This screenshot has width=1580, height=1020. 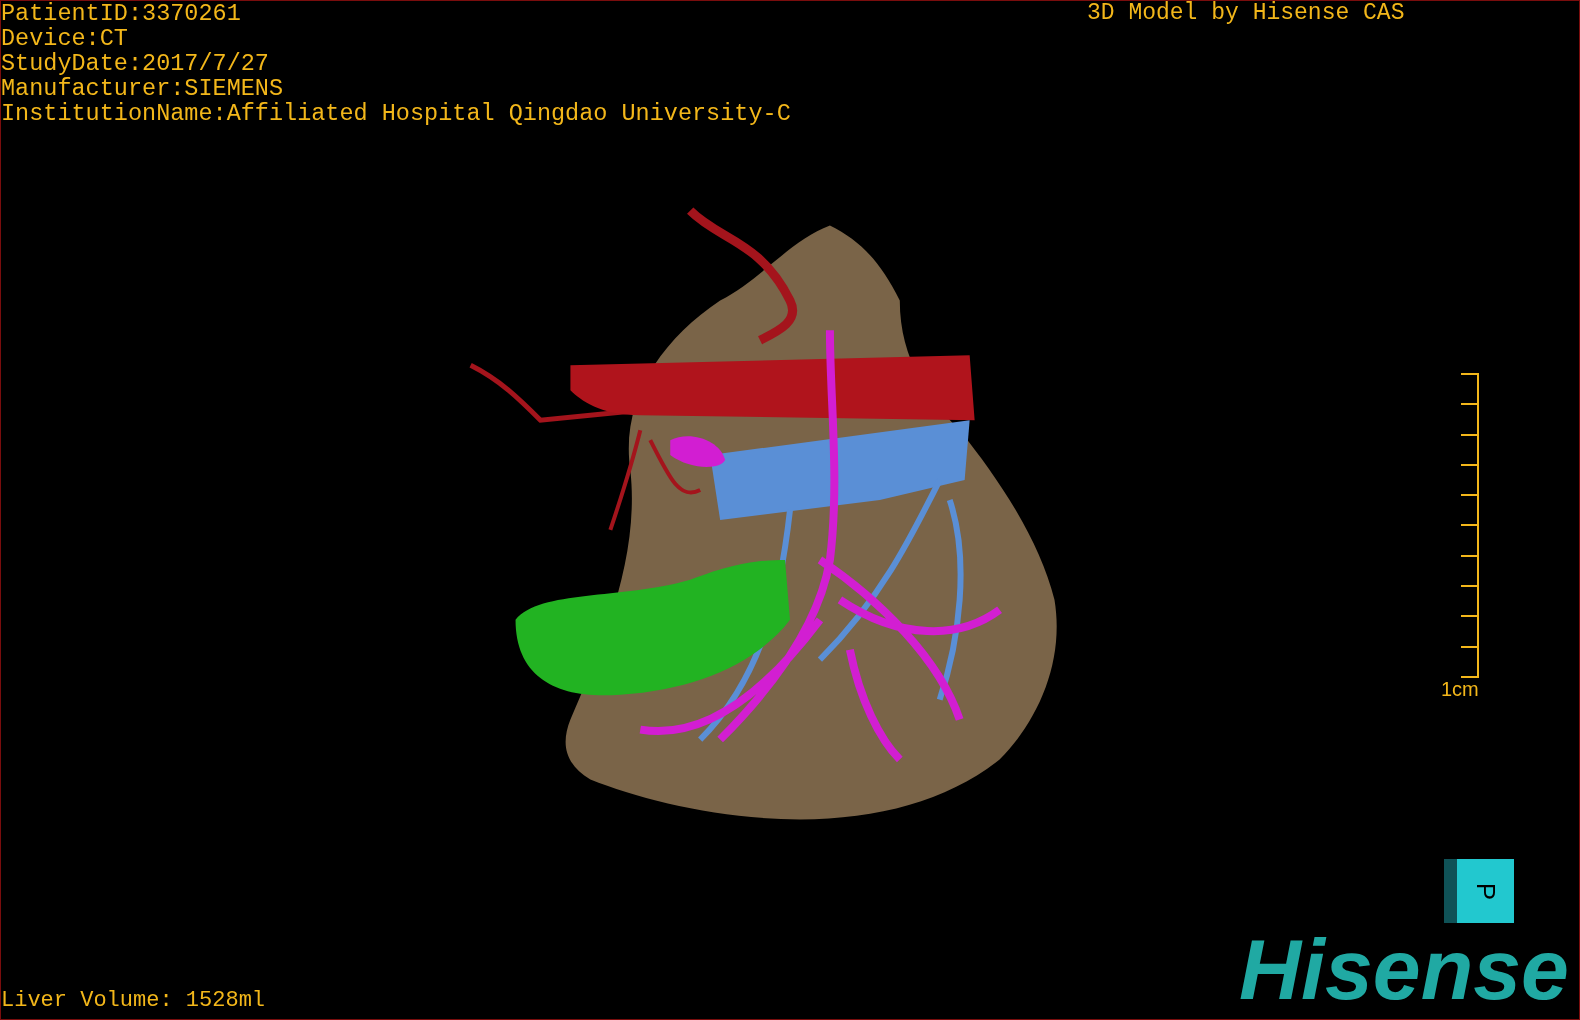 I want to click on patient-info-text: Device:CT, so click(x=65, y=38).